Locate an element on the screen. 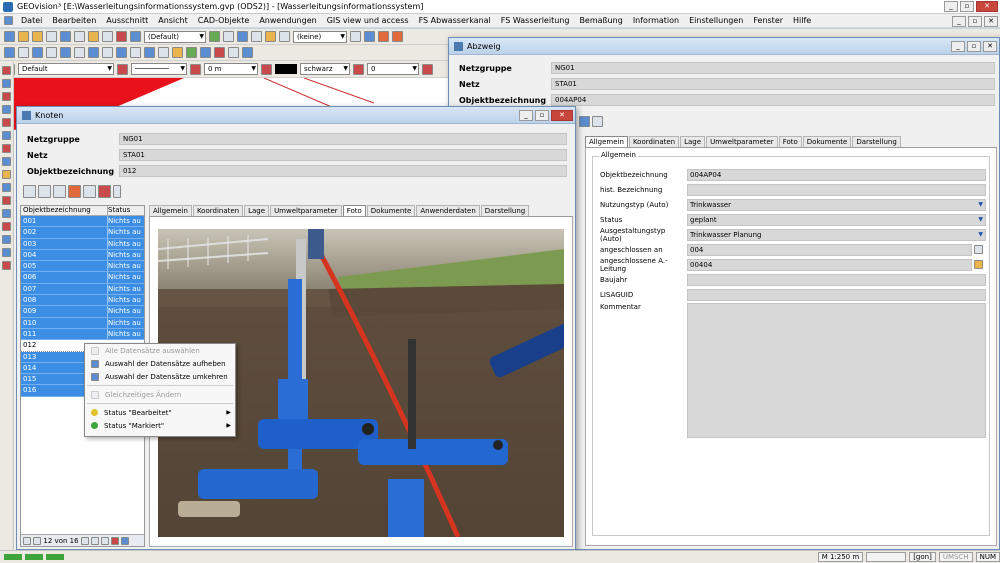 The image size is (1000, 563). linetype-lock-icon is located at coordinates (195, 69).